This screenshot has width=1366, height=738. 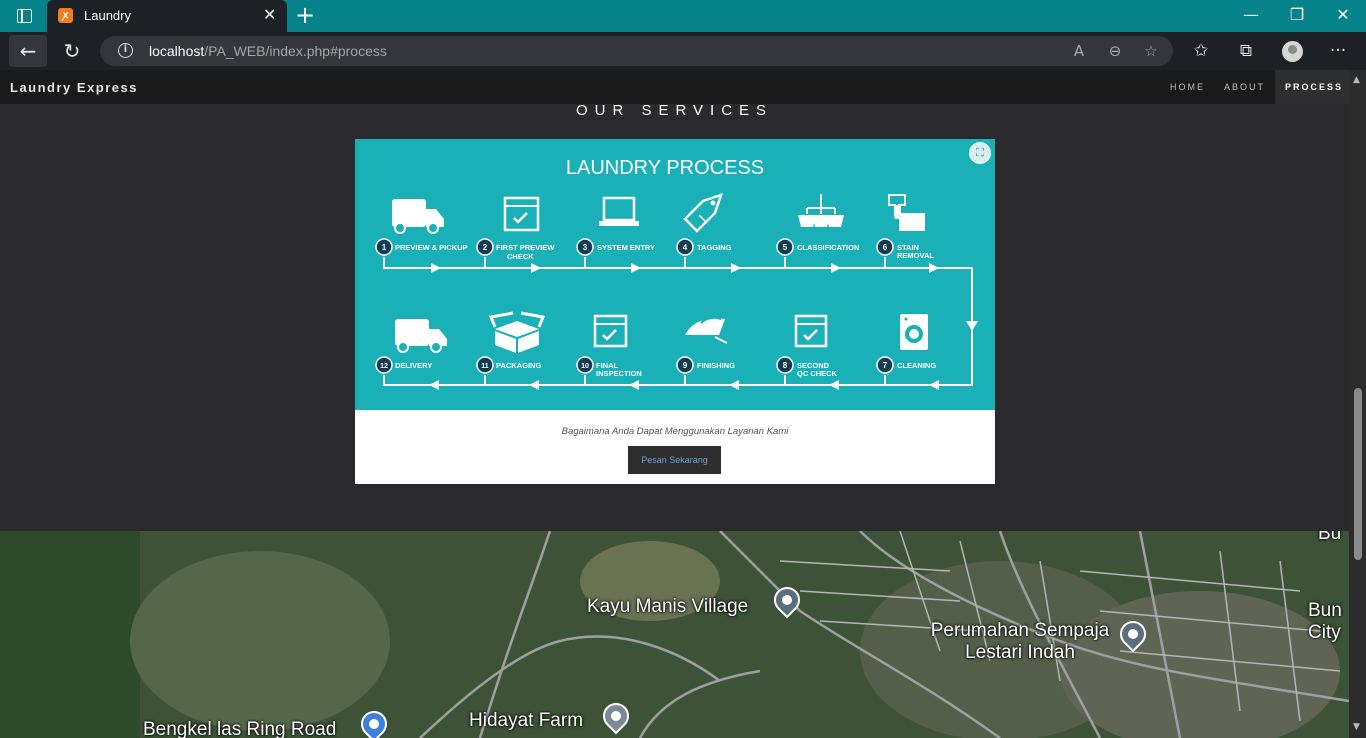 I want to click on baskets-icon, so click(x=821, y=210).